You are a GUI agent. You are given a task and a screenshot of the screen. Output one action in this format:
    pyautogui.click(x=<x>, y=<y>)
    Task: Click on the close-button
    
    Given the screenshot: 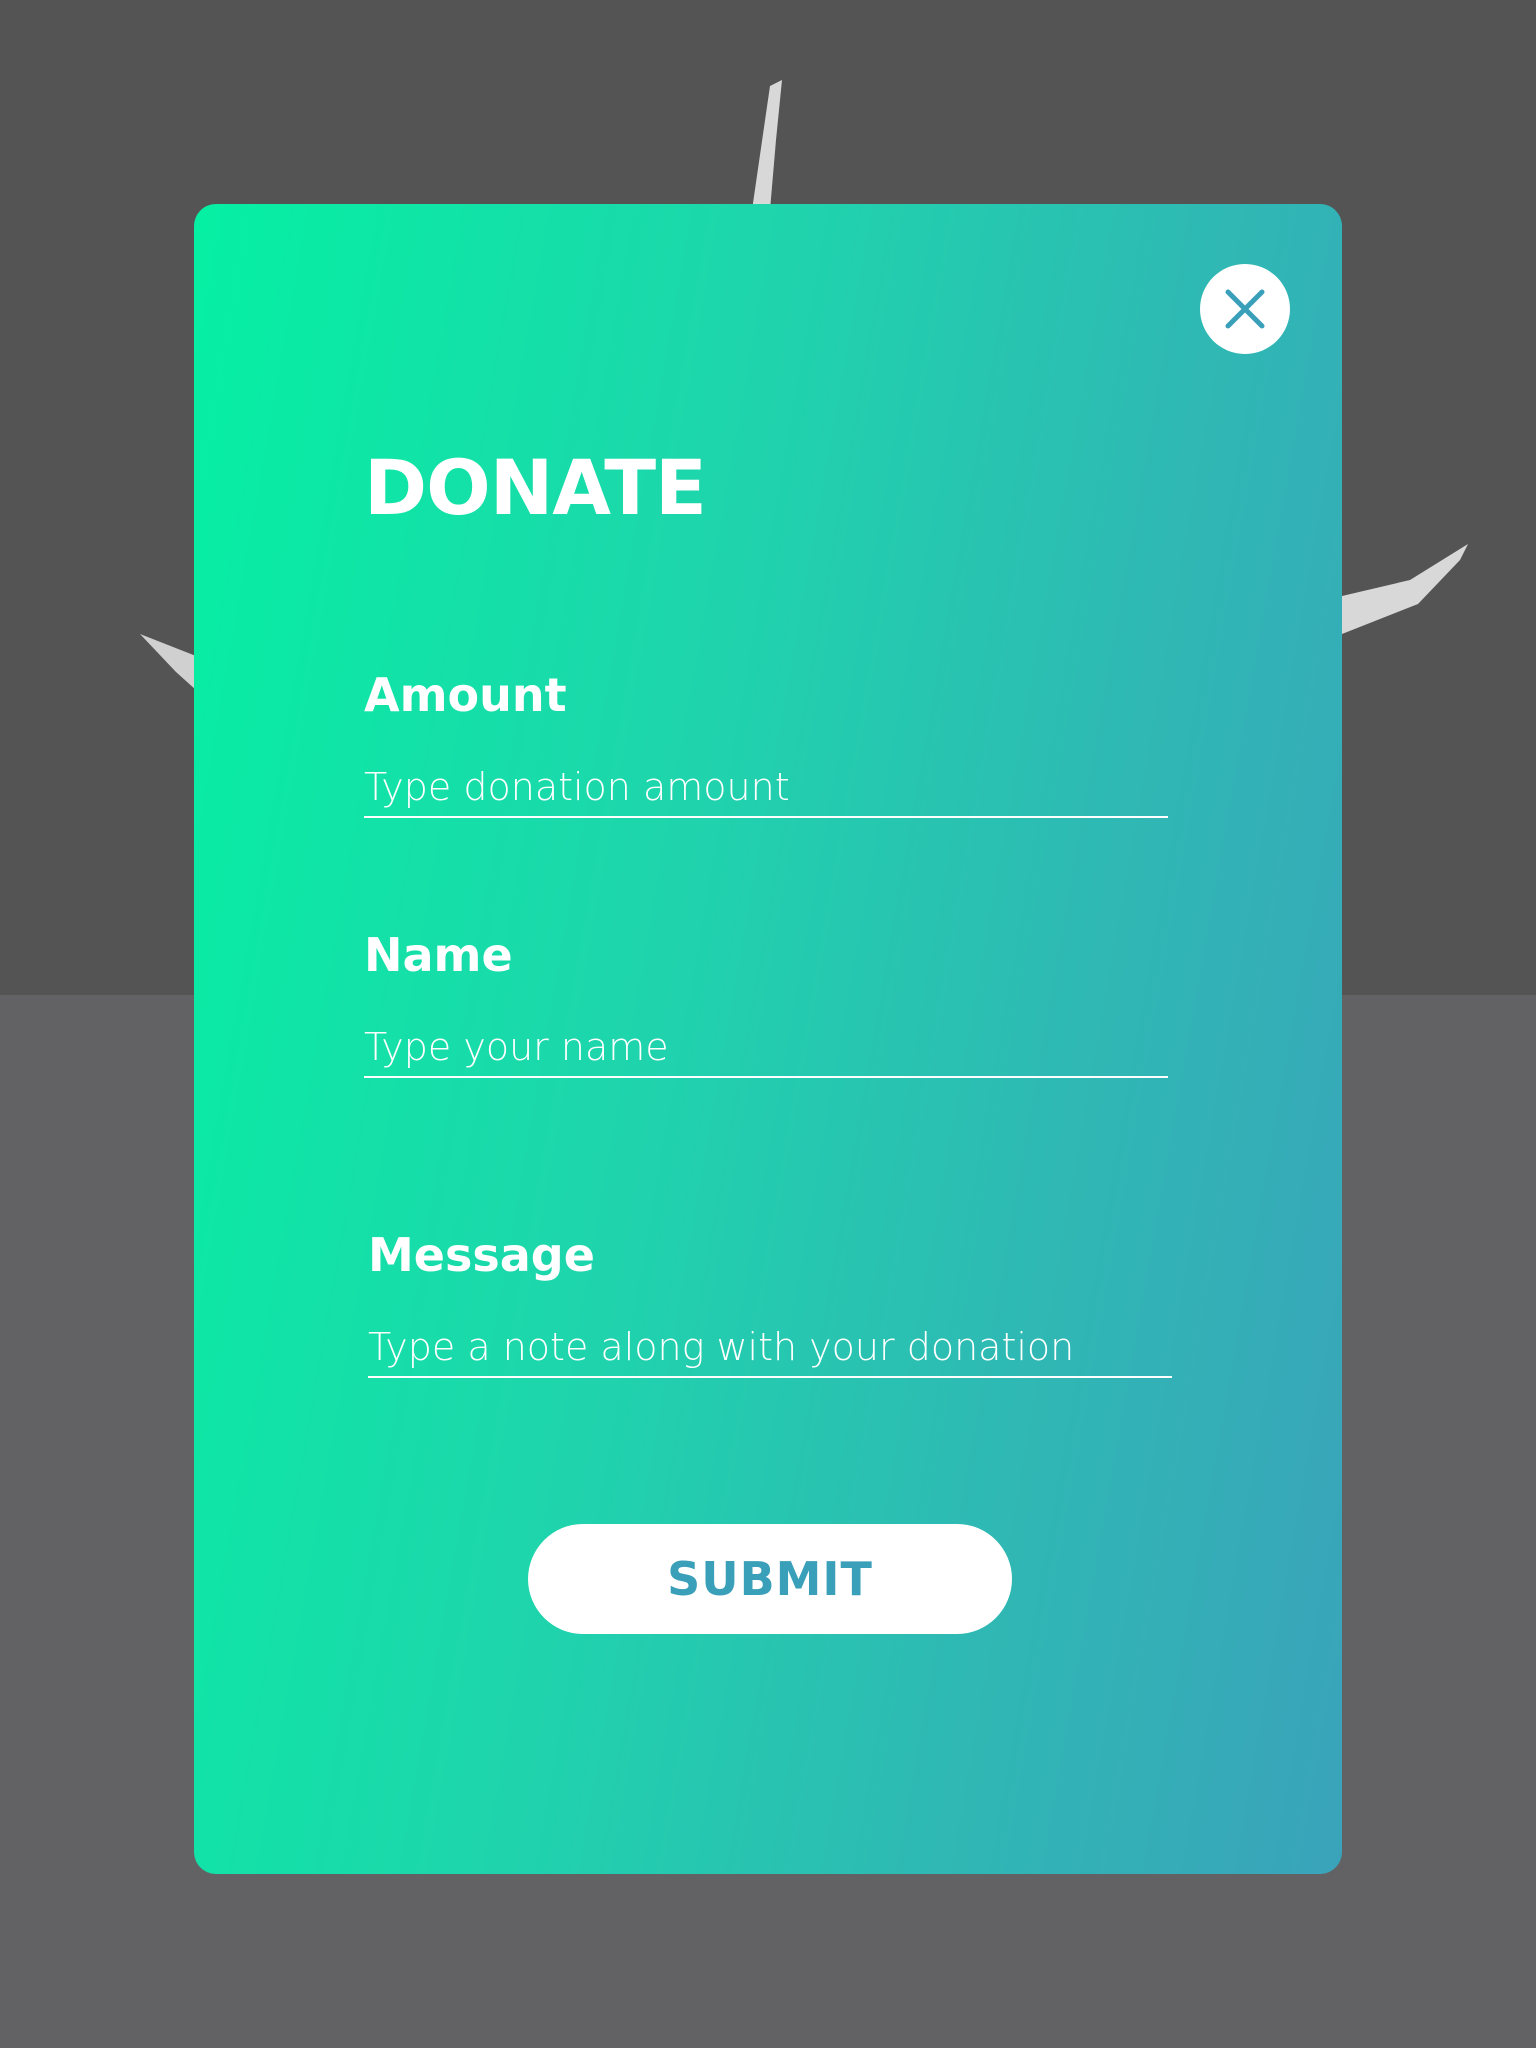 What is the action you would take?
    pyautogui.click(x=1245, y=309)
    